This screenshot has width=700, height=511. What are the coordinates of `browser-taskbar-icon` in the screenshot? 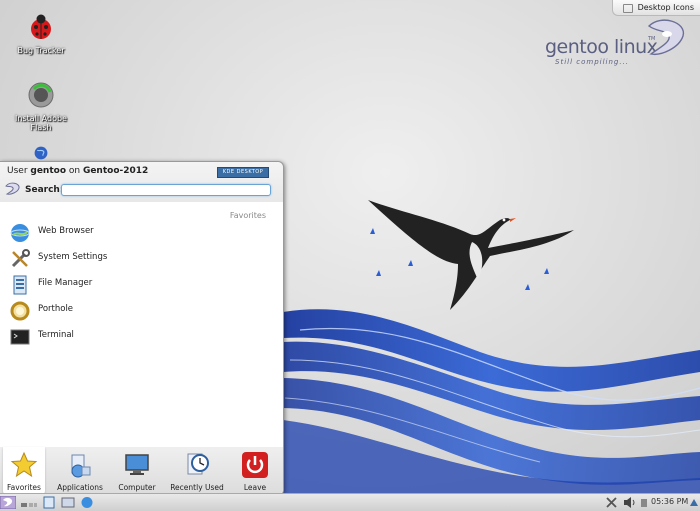 It's located at (87, 502).